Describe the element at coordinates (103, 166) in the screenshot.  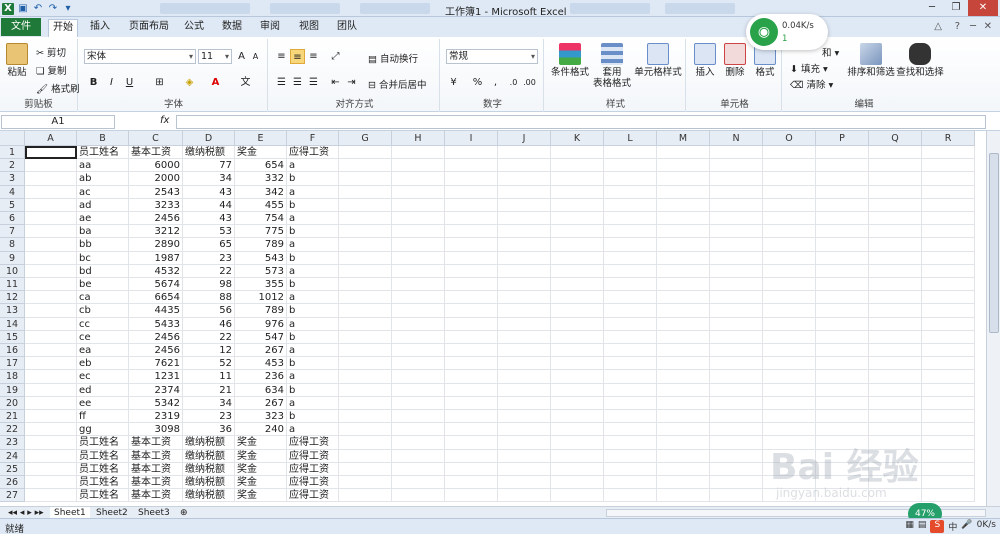
I see `cell: aa` at that location.